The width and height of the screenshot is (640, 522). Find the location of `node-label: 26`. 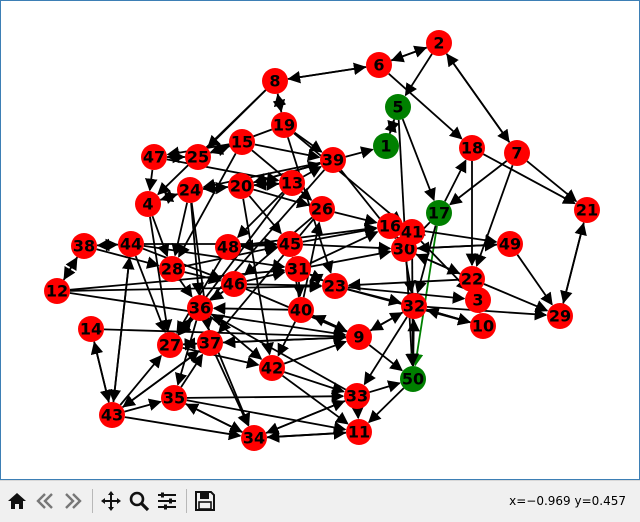

node-label: 26 is located at coordinates (322, 209).